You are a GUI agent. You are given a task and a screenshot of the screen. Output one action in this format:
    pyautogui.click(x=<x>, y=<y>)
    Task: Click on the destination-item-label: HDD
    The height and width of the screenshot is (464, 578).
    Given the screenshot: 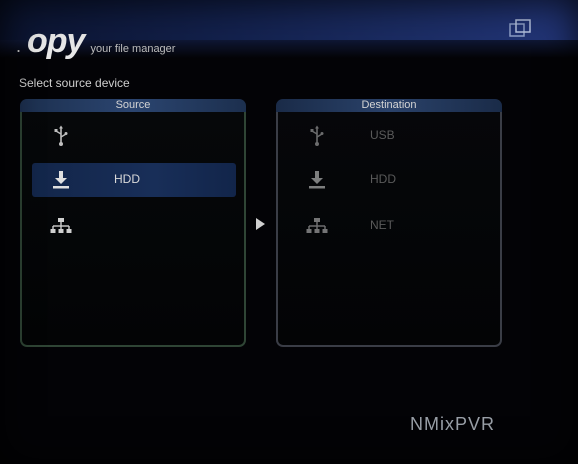 What is the action you would take?
    pyautogui.click(x=383, y=179)
    